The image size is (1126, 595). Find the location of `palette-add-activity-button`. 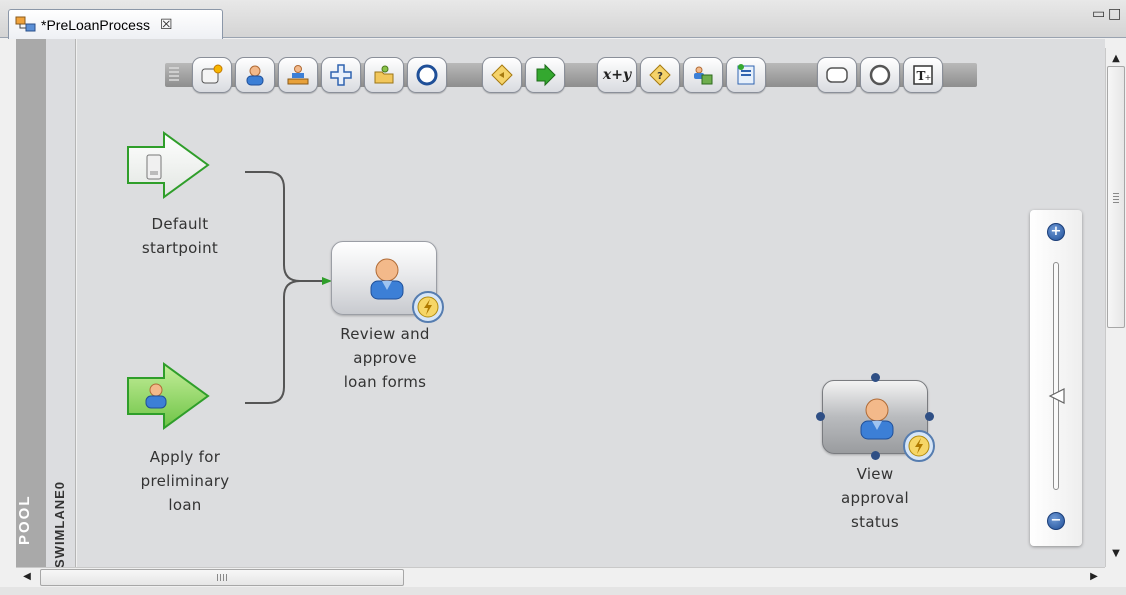

palette-add-activity-button is located at coordinates (341, 75).